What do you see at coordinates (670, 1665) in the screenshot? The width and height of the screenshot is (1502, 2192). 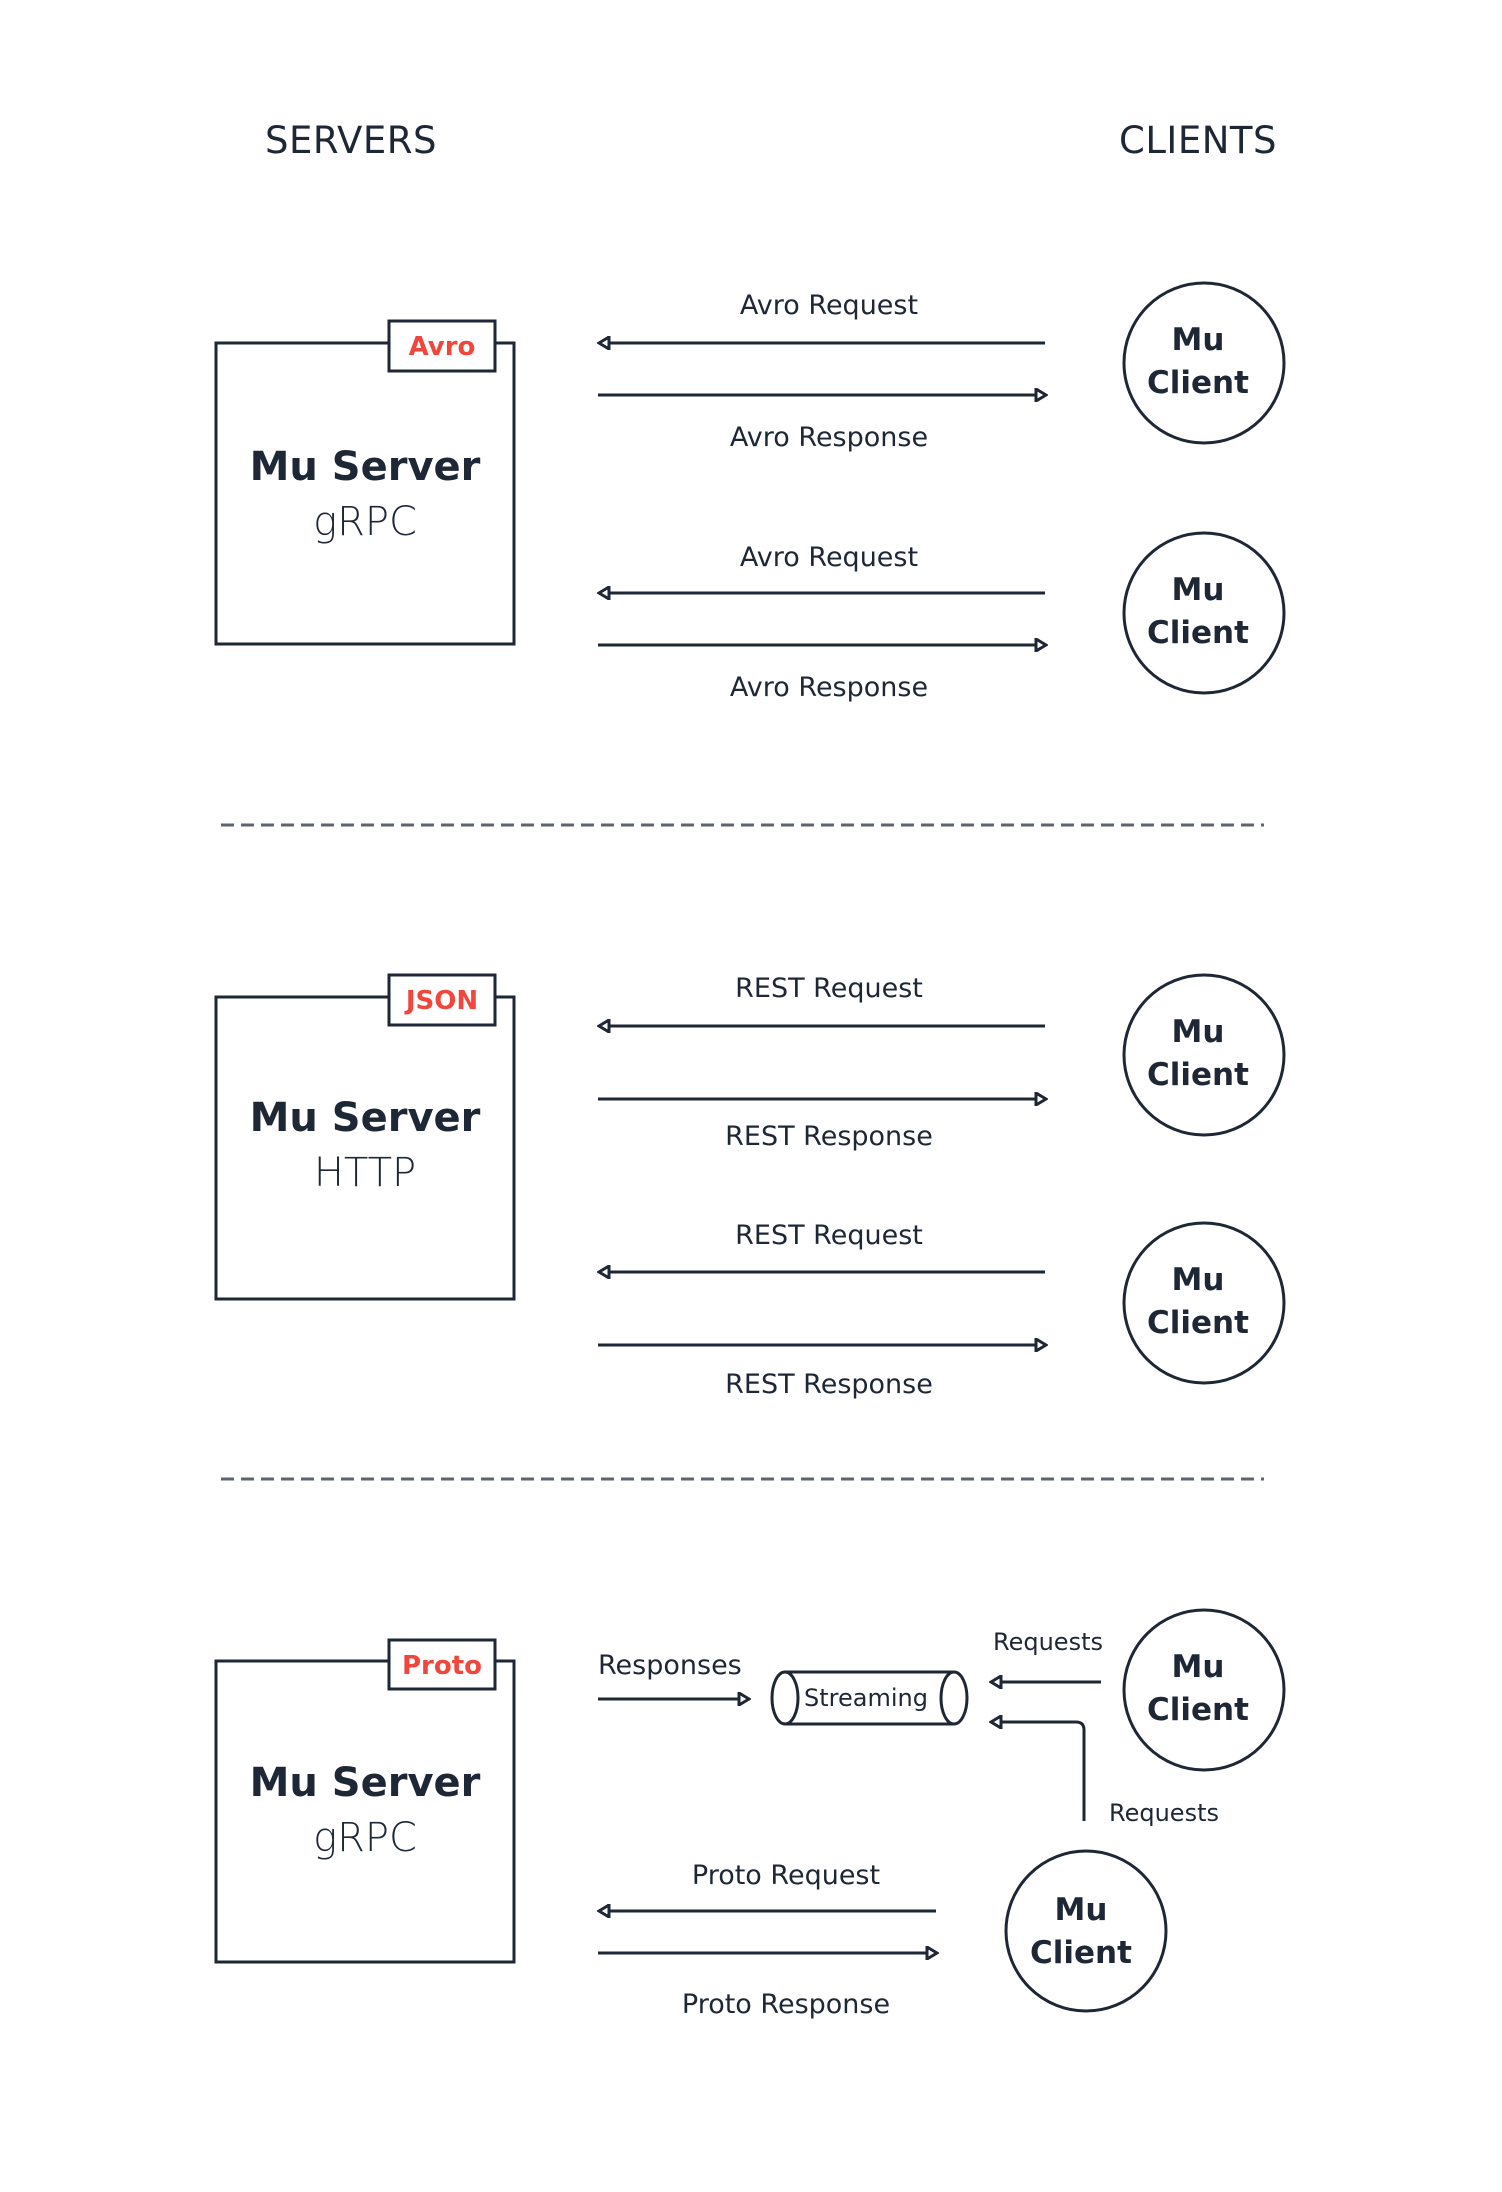 I see `streaming-responses-label: Responses` at bounding box center [670, 1665].